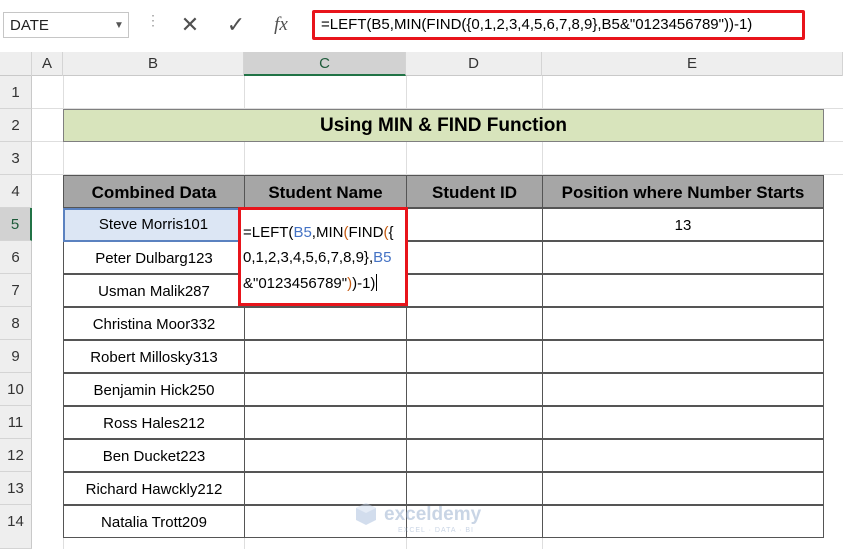 This screenshot has width=843, height=549. Describe the element at coordinates (236, 25) in the screenshot. I see `enter-button: ✓` at that location.